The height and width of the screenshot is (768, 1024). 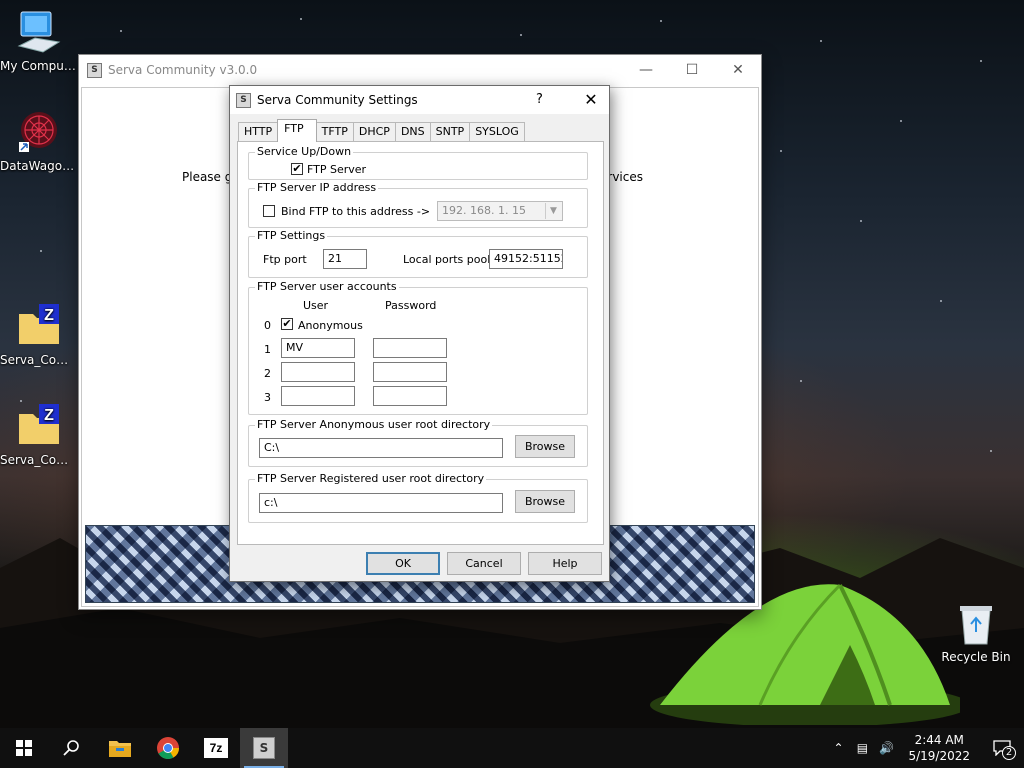 What do you see at coordinates (692, 70) in the screenshot?
I see `maximize-button: ☐` at bounding box center [692, 70].